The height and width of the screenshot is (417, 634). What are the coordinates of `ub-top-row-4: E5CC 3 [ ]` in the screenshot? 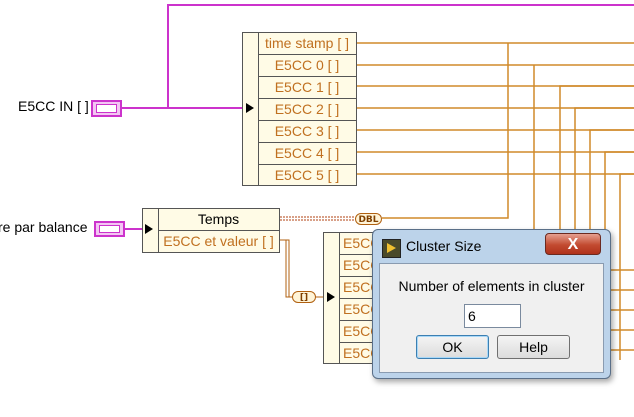 It's located at (307, 132).